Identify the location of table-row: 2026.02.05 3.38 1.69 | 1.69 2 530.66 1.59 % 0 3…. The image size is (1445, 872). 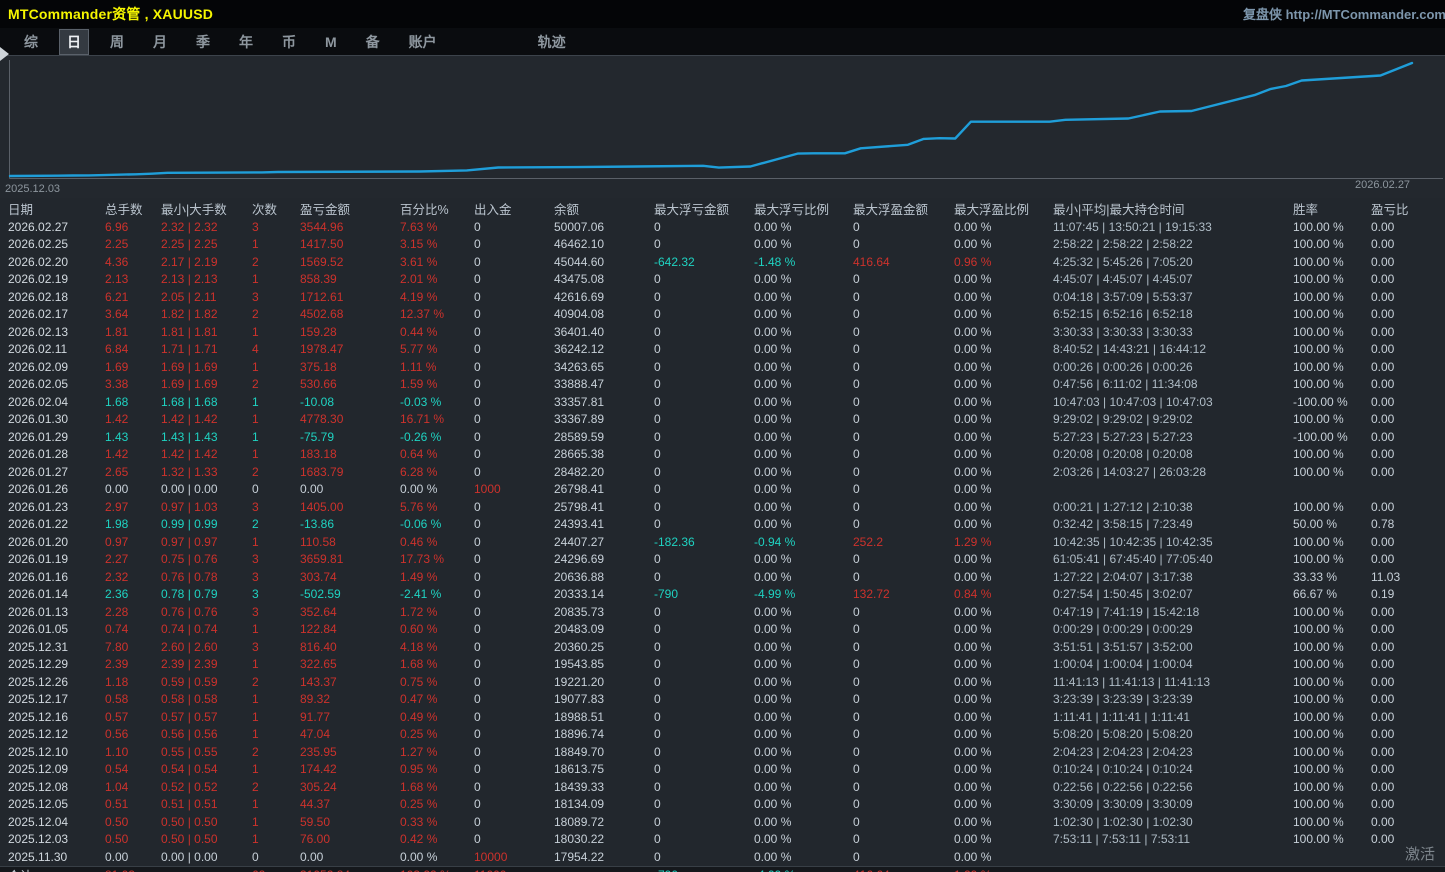
(722, 385).